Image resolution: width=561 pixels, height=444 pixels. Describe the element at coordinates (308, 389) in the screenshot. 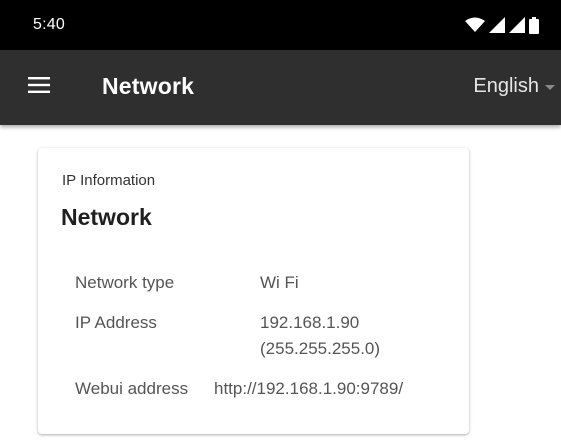

I see `webui-address-link: http://192.168.1.90:9789/` at that location.